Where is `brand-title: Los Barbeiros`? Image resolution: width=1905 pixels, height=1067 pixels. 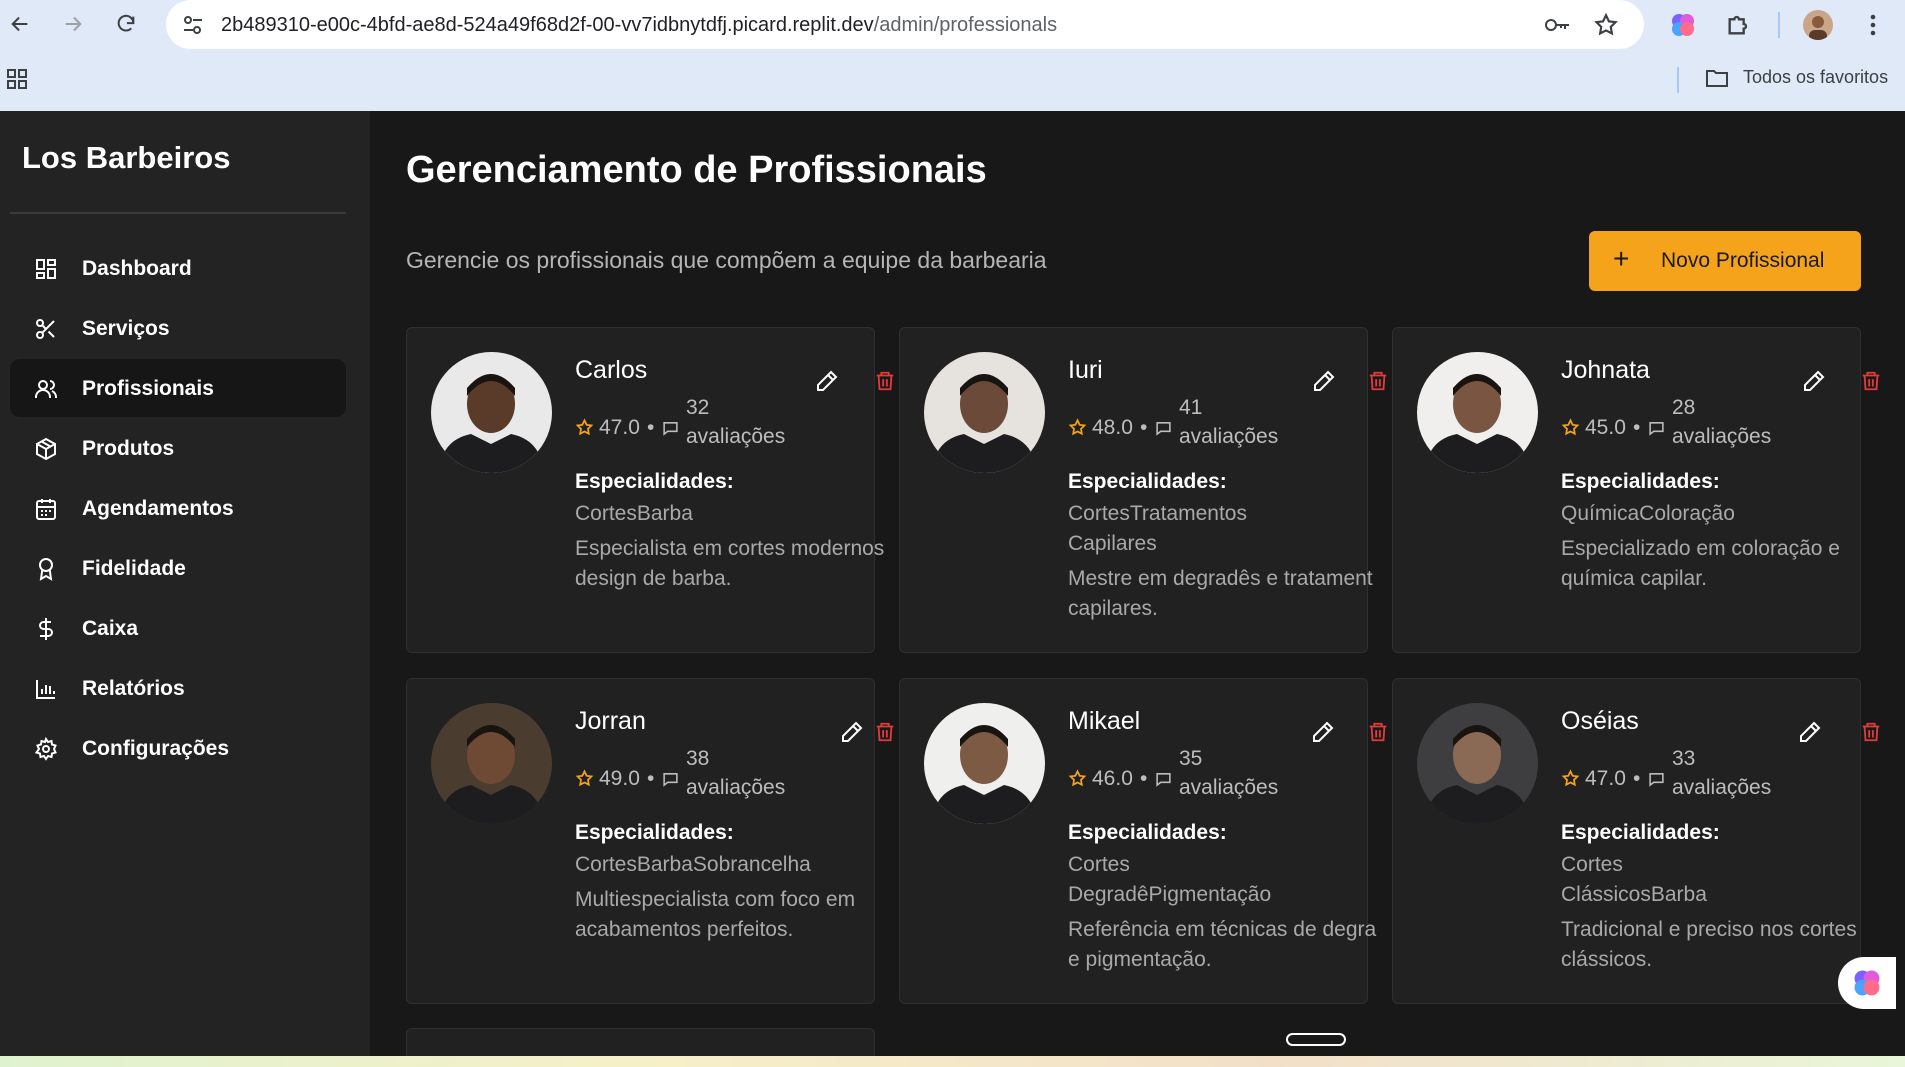
brand-title: Los Barbeiros is located at coordinates (126, 157).